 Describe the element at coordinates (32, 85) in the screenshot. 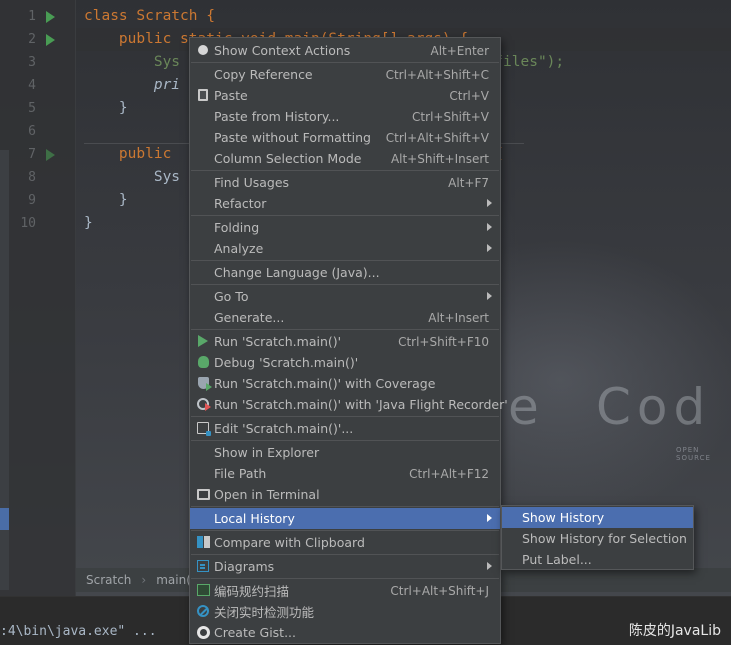

I see `line-number: 4` at that location.